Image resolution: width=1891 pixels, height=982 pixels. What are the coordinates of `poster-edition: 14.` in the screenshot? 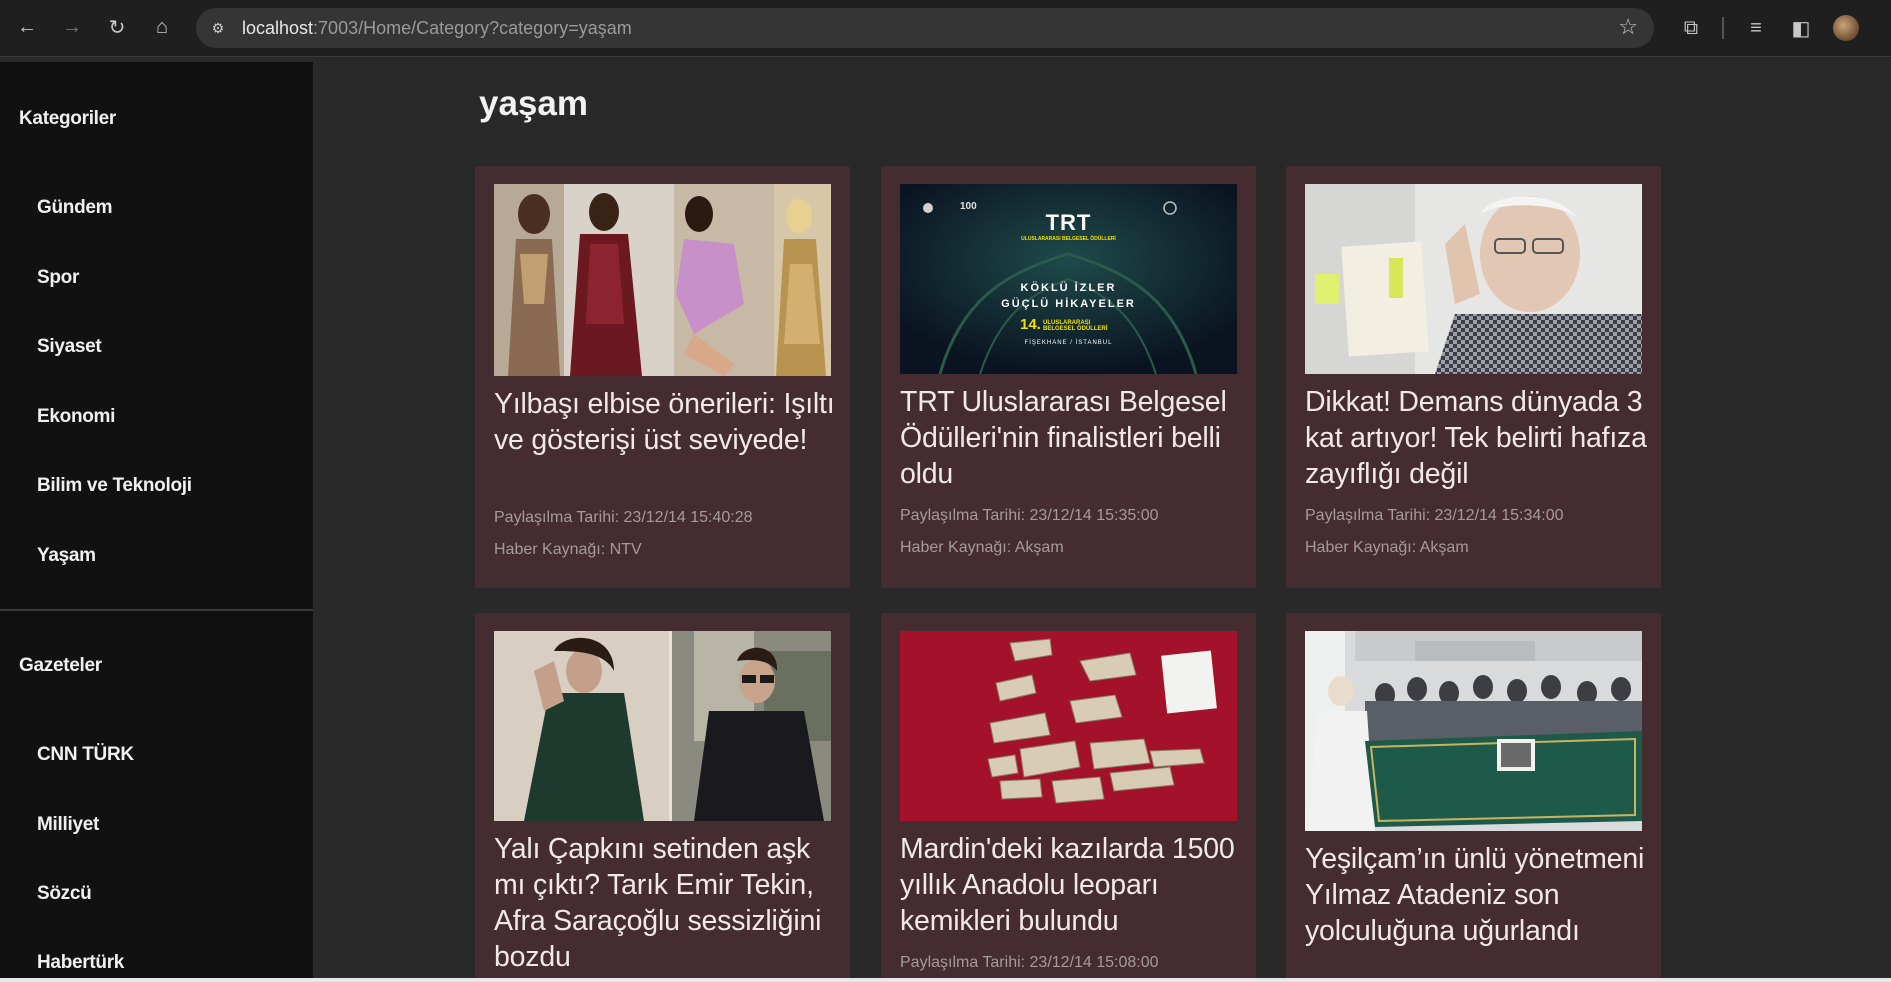 It's located at (1030, 324).